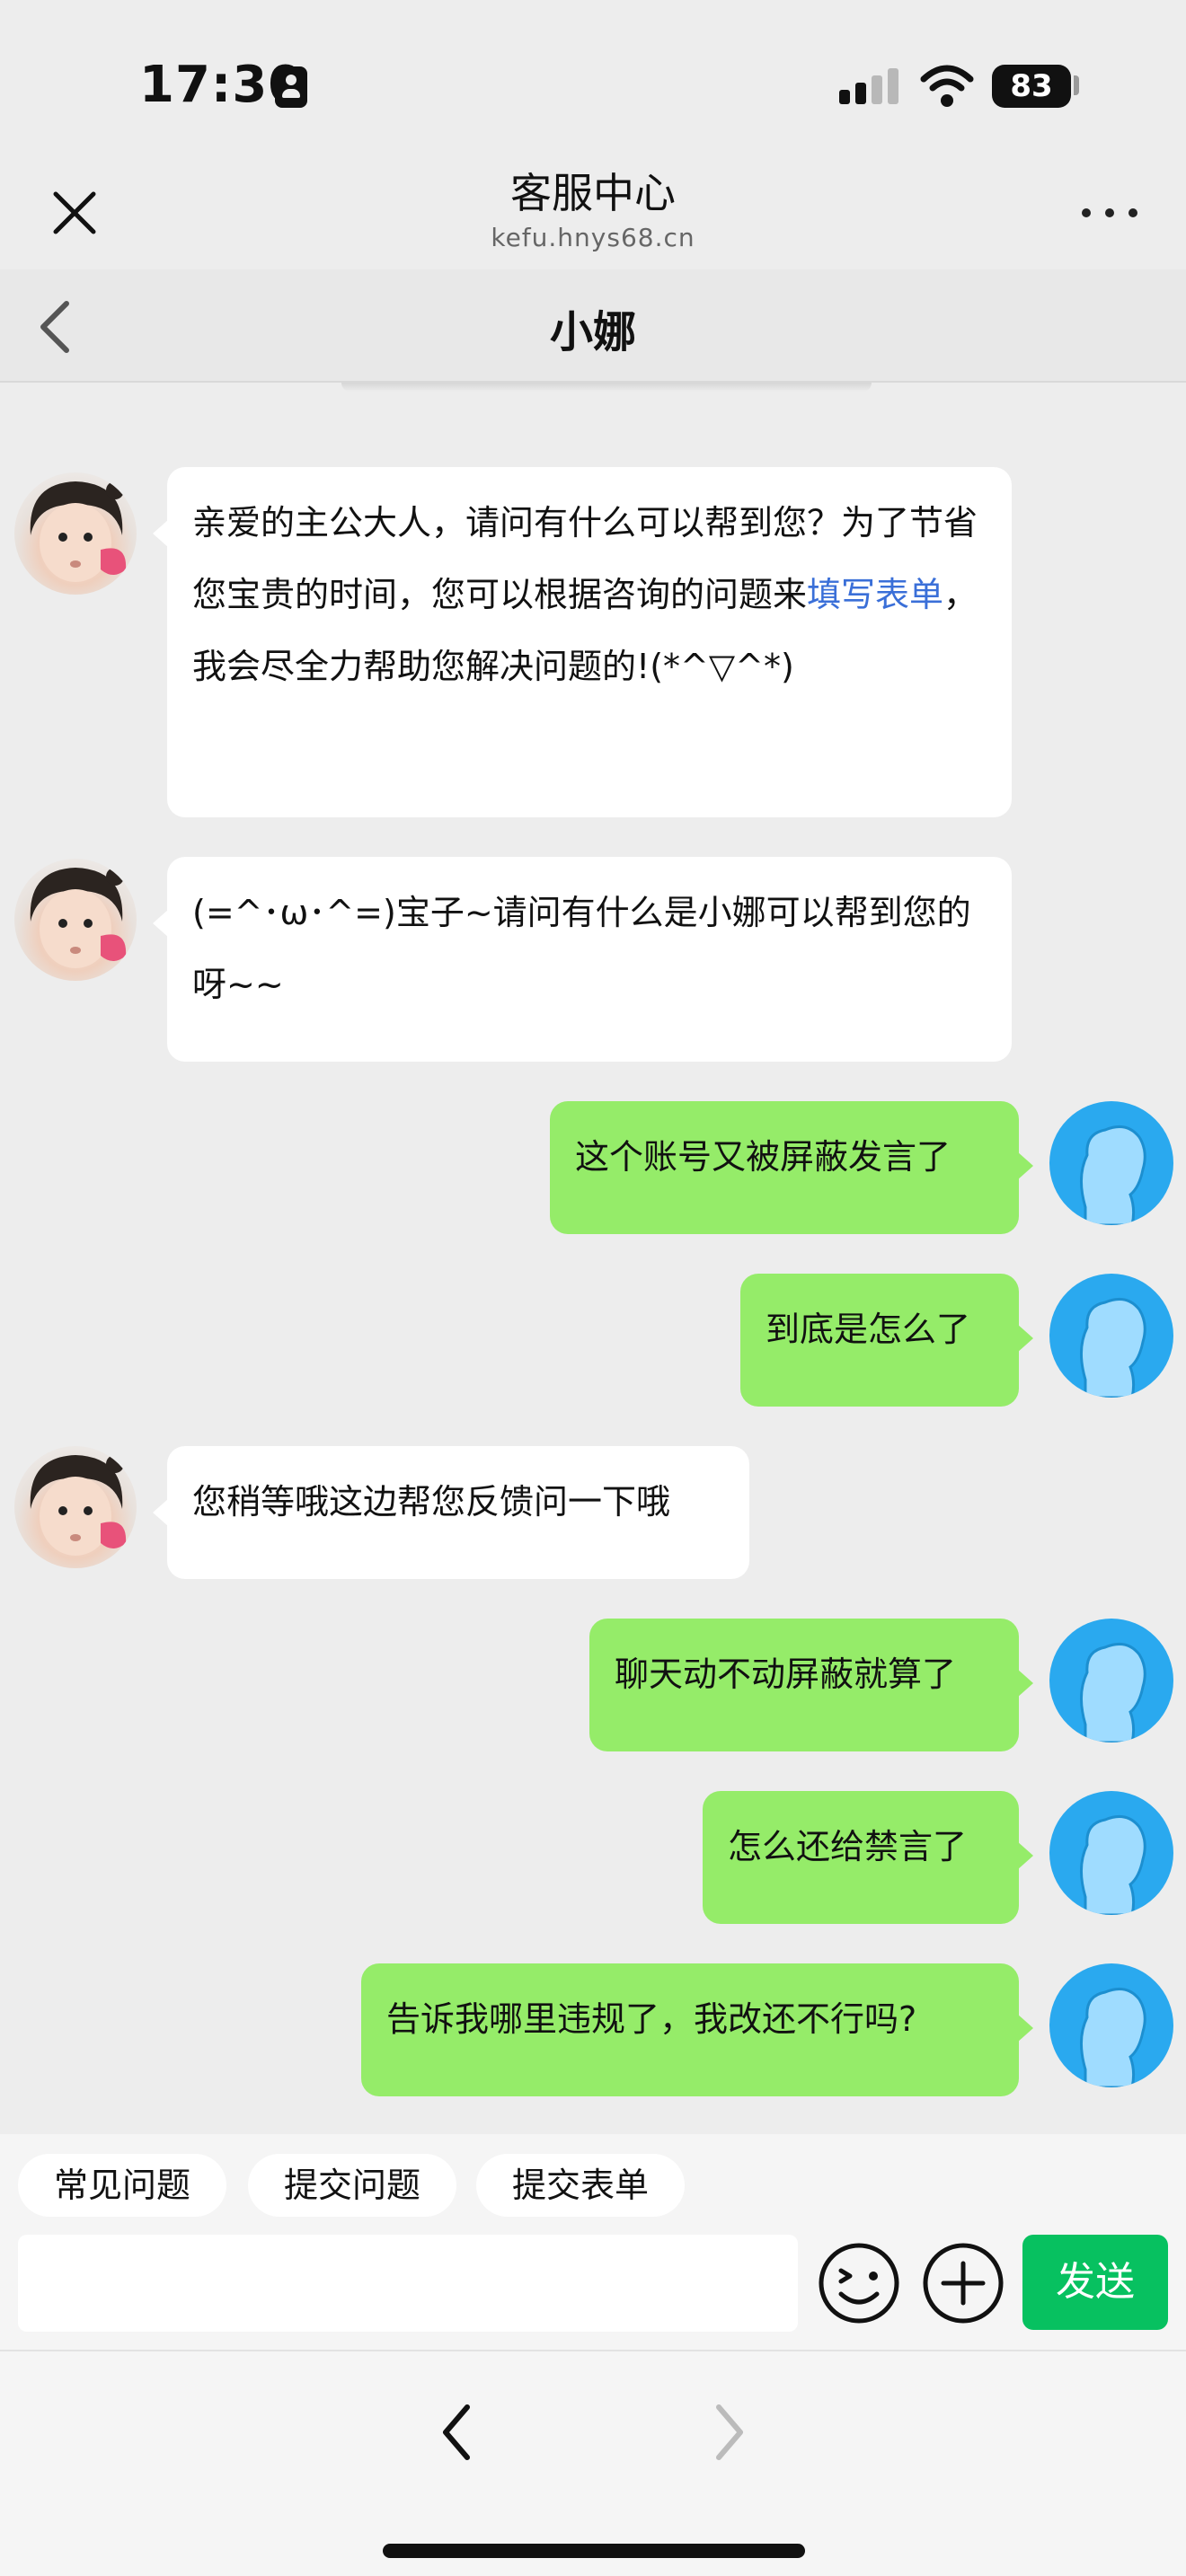  What do you see at coordinates (593, 193) in the screenshot?
I see `page-title: 客服中心` at bounding box center [593, 193].